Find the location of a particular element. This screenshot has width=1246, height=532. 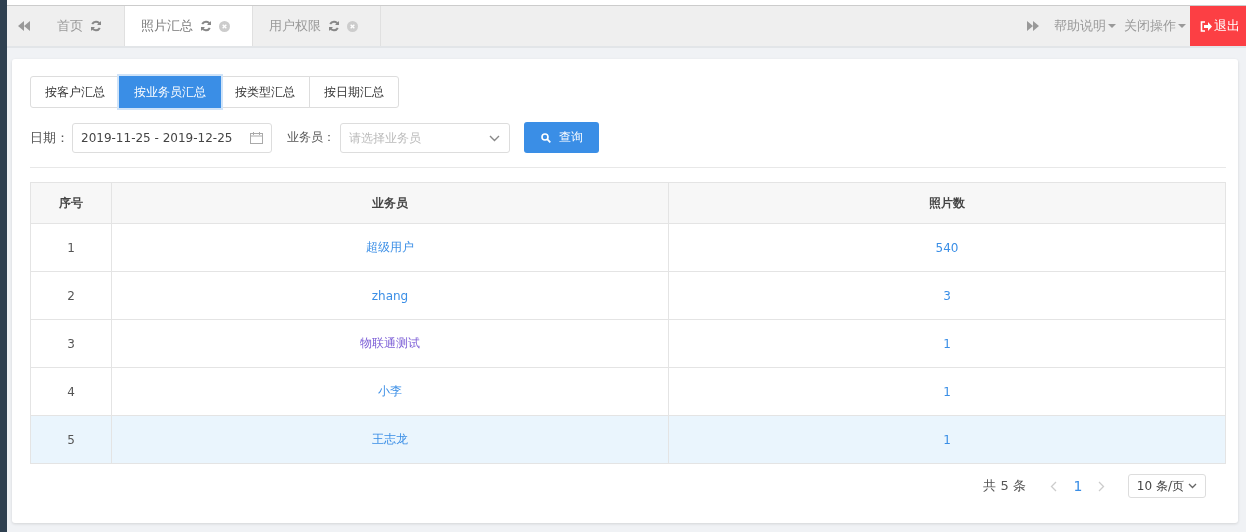

salesman-select: 请选择业务员 is located at coordinates (425, 137).